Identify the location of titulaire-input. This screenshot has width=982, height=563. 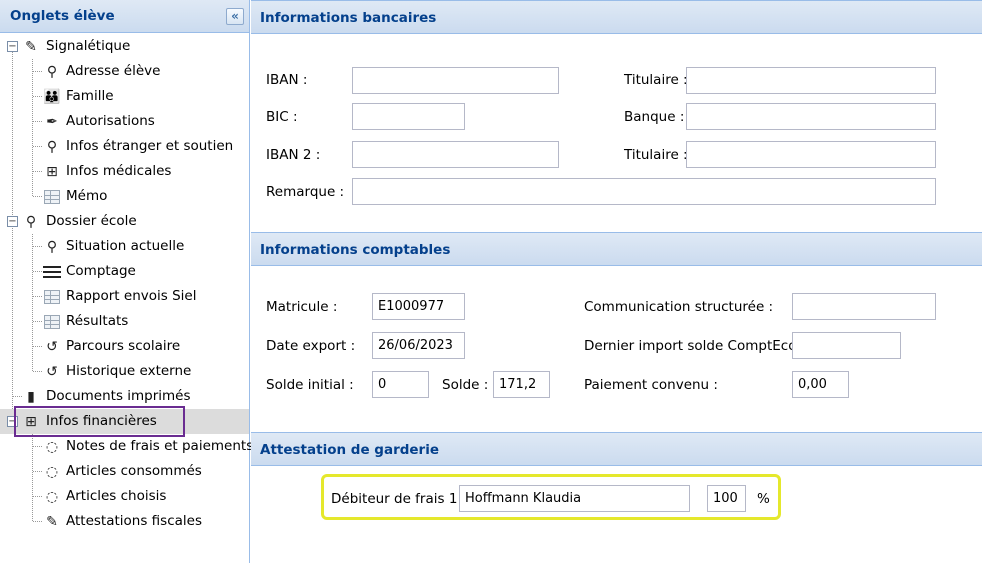
(811, 80).